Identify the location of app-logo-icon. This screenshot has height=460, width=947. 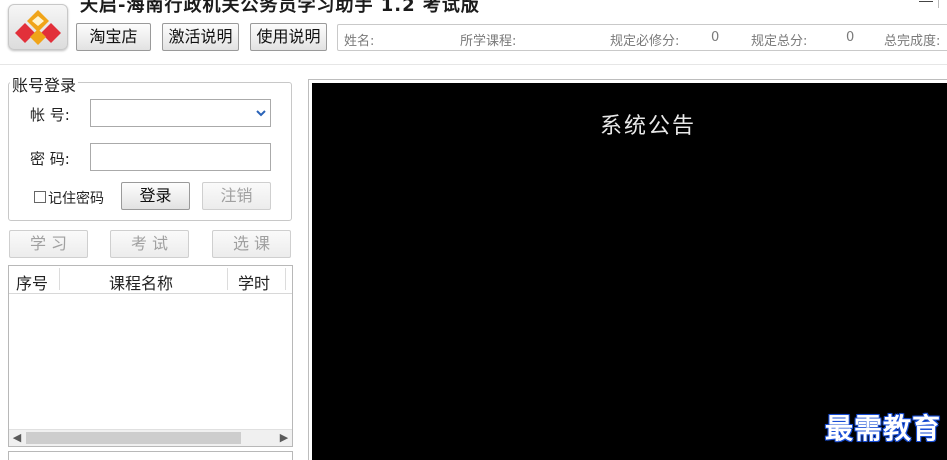
(38, 27).